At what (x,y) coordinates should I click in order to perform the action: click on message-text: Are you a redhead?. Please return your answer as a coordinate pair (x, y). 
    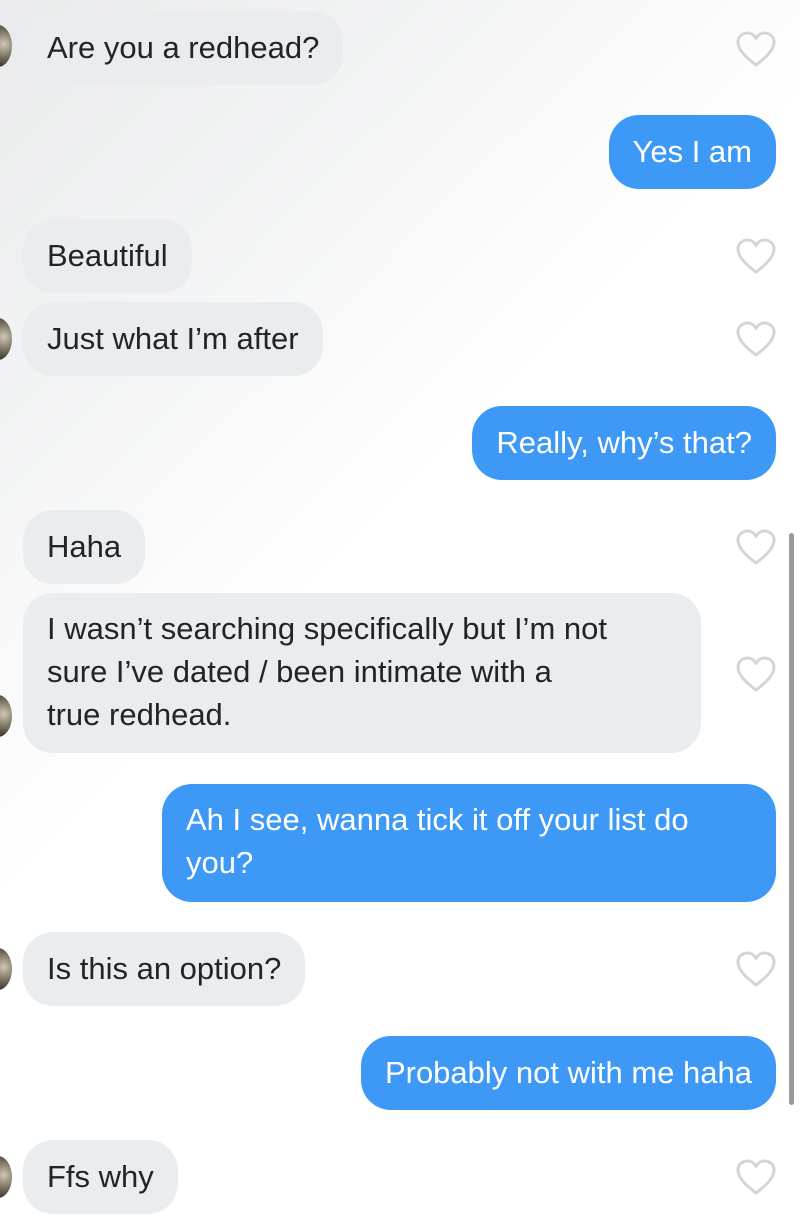
    Looking at the image, I should click on (183, 47).